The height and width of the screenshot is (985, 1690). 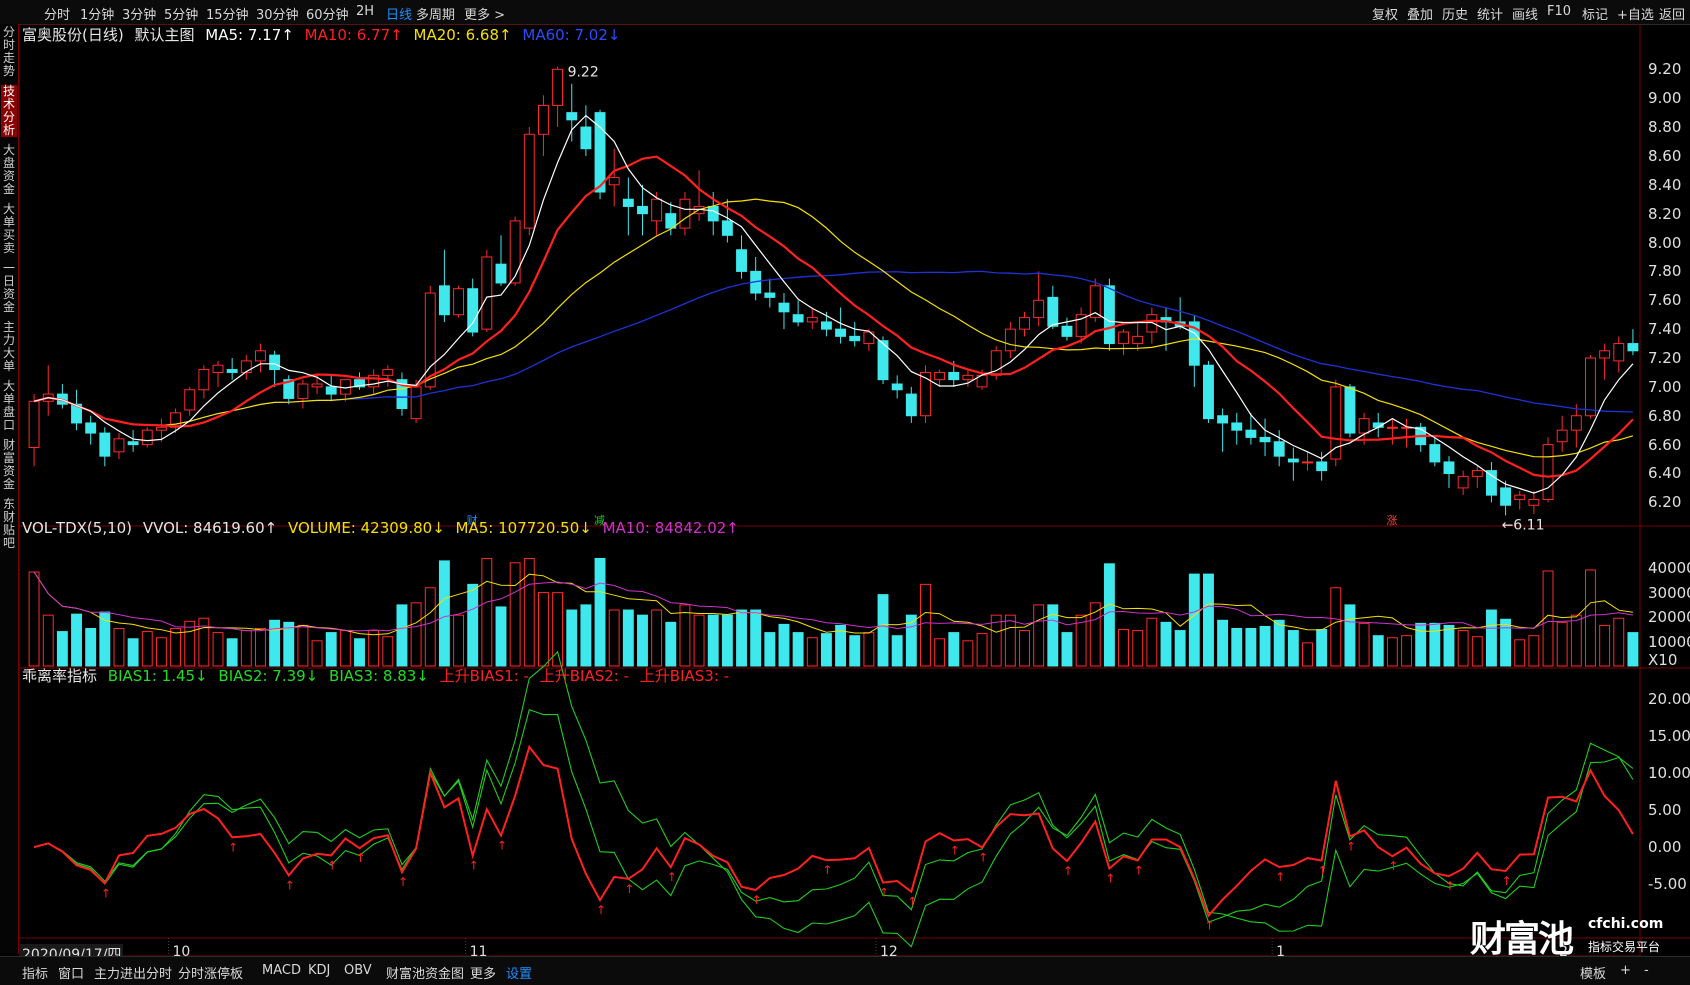 What do you see at coordinates (1669, 592) in the screenshot?
I see `volume-axis-label: 30000` at bounding box center [1669, 592].